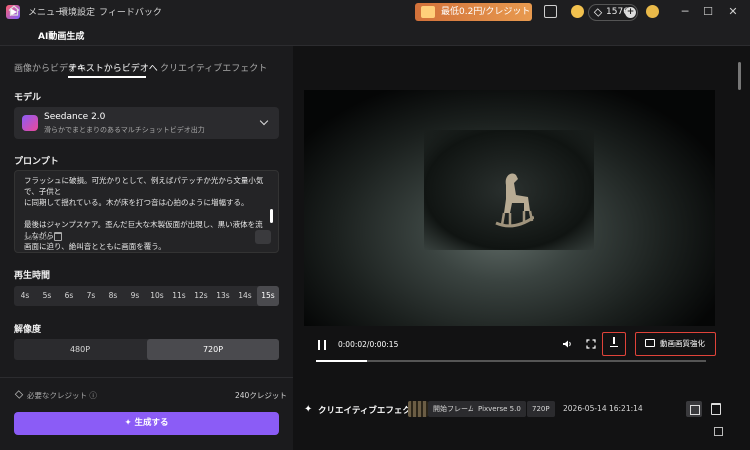  What do you see at coordinates (514, 200) in the screenshot?
I see `rocking-horse-figure` at bounding box center [514, 200].